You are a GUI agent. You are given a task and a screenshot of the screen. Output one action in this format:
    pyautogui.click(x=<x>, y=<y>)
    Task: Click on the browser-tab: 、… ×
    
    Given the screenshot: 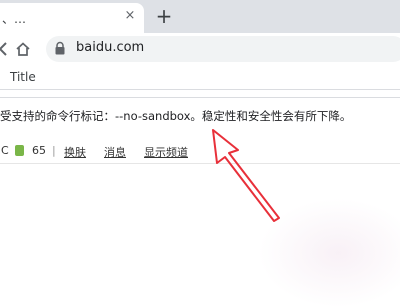 What is the action you would take?
    pyautogui.click(x=72, y=18)
    